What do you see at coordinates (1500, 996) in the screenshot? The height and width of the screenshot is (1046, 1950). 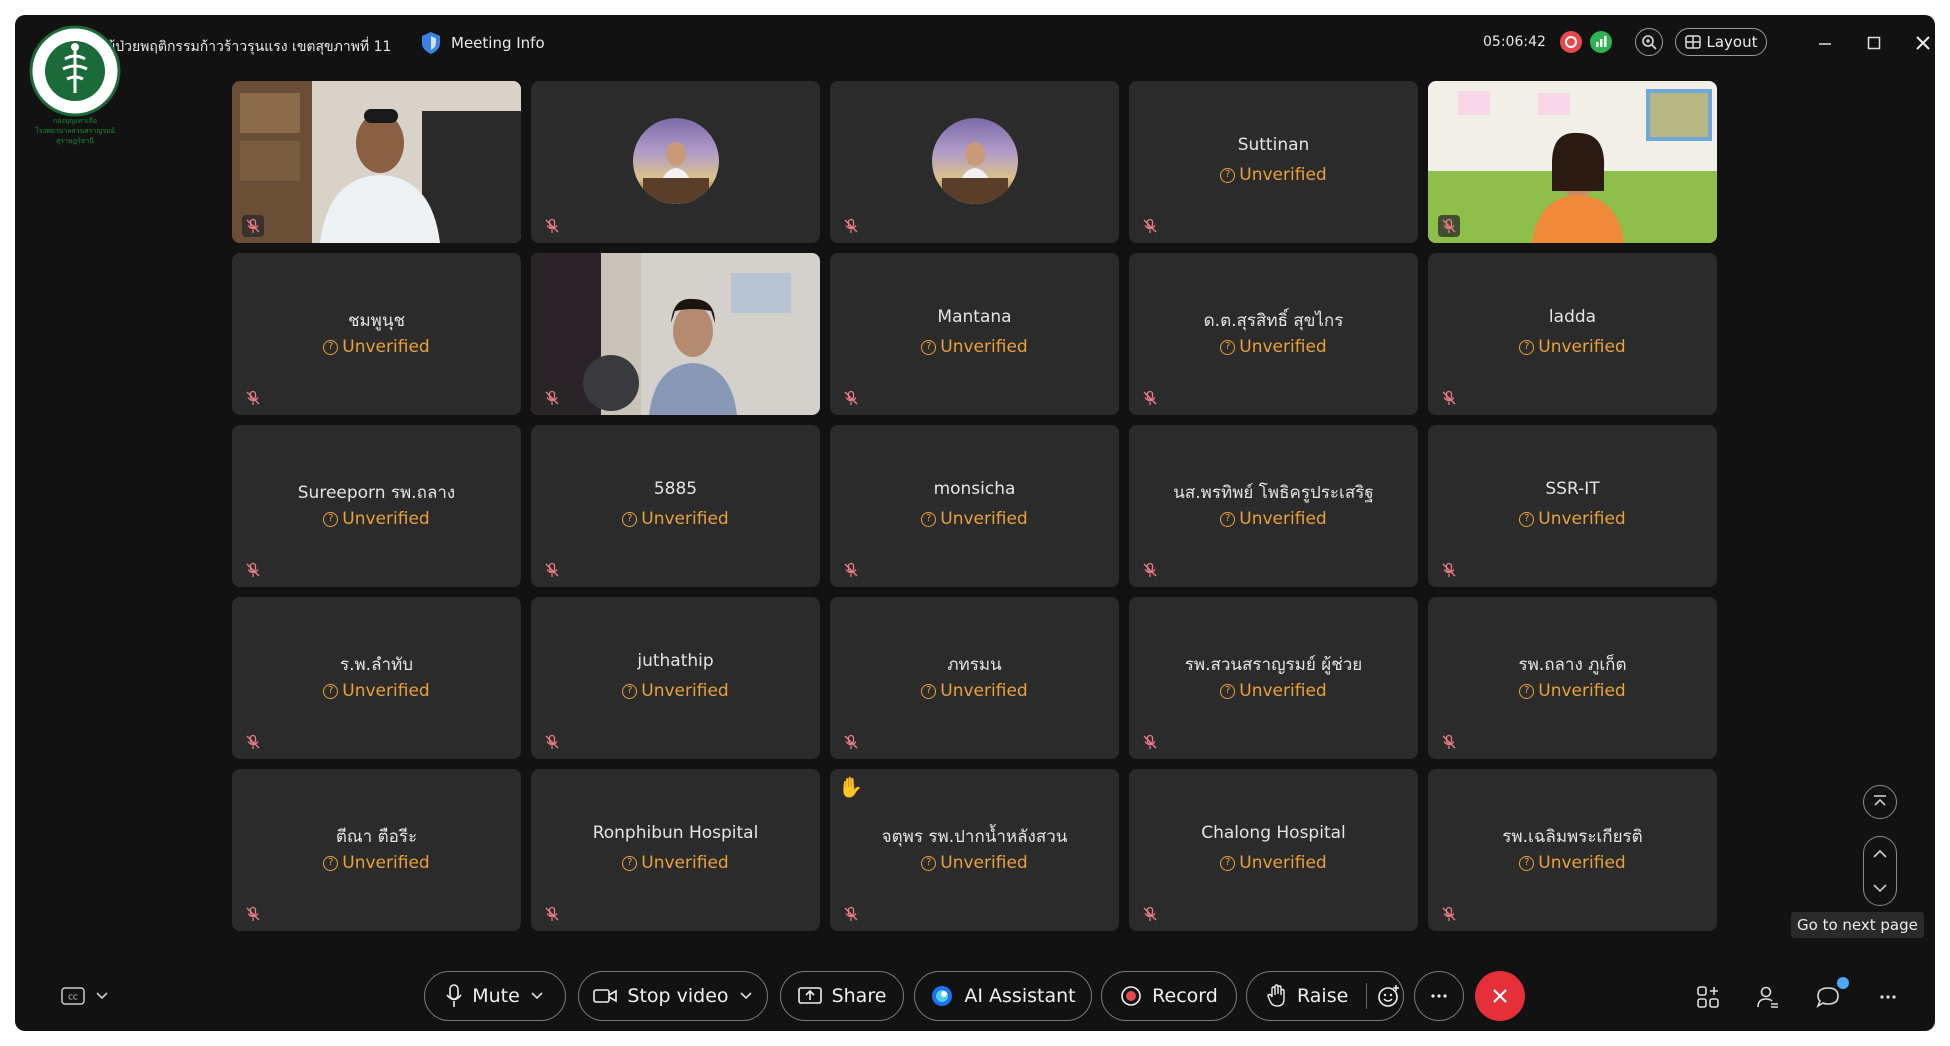 I see `leave-meeting-button` at bounding box center [1500, 996].